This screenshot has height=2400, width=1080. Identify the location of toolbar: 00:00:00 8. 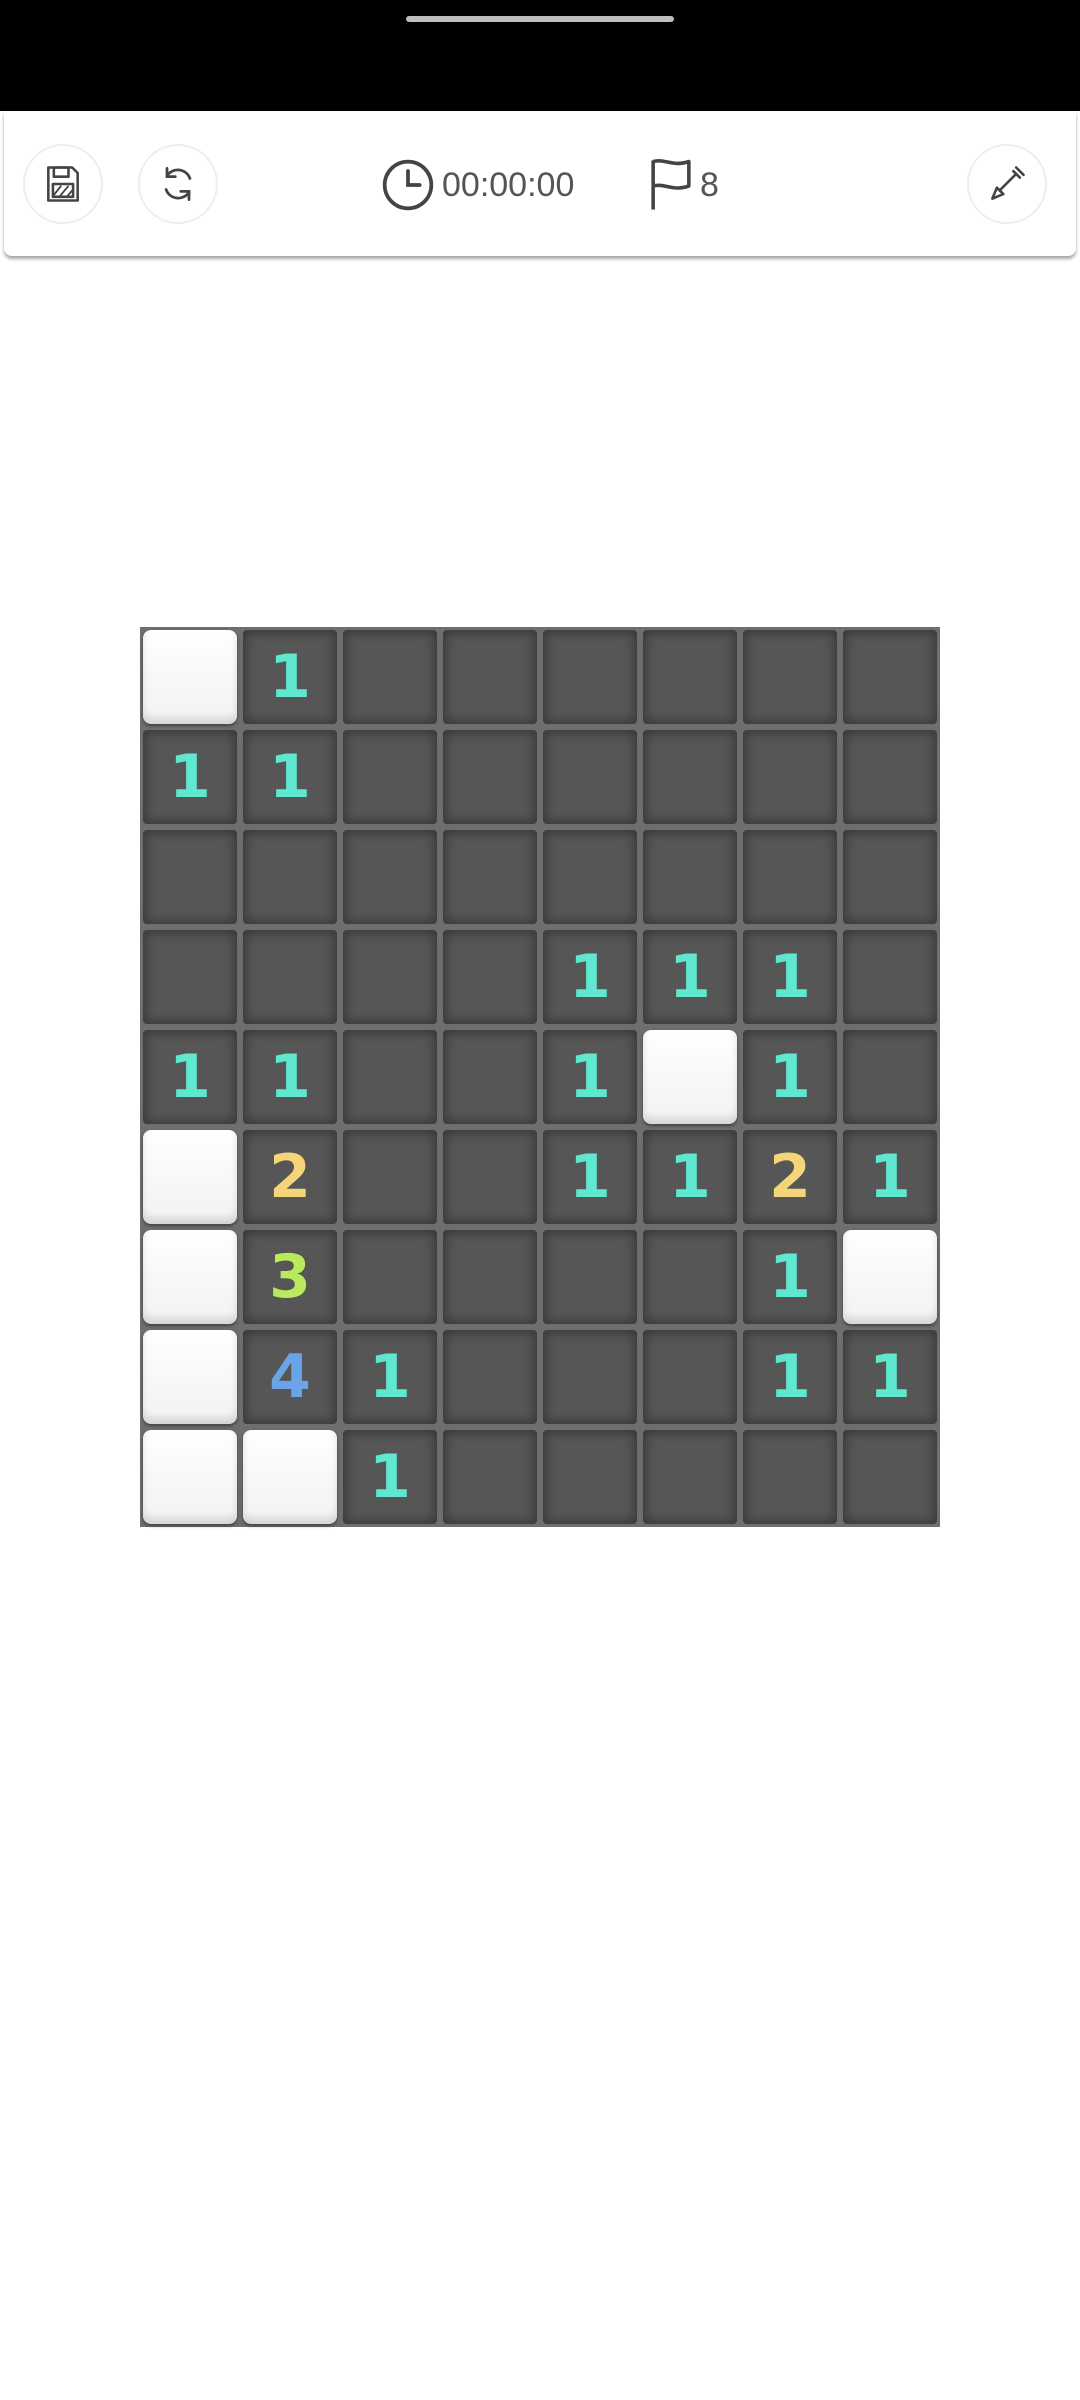
(540, 183).